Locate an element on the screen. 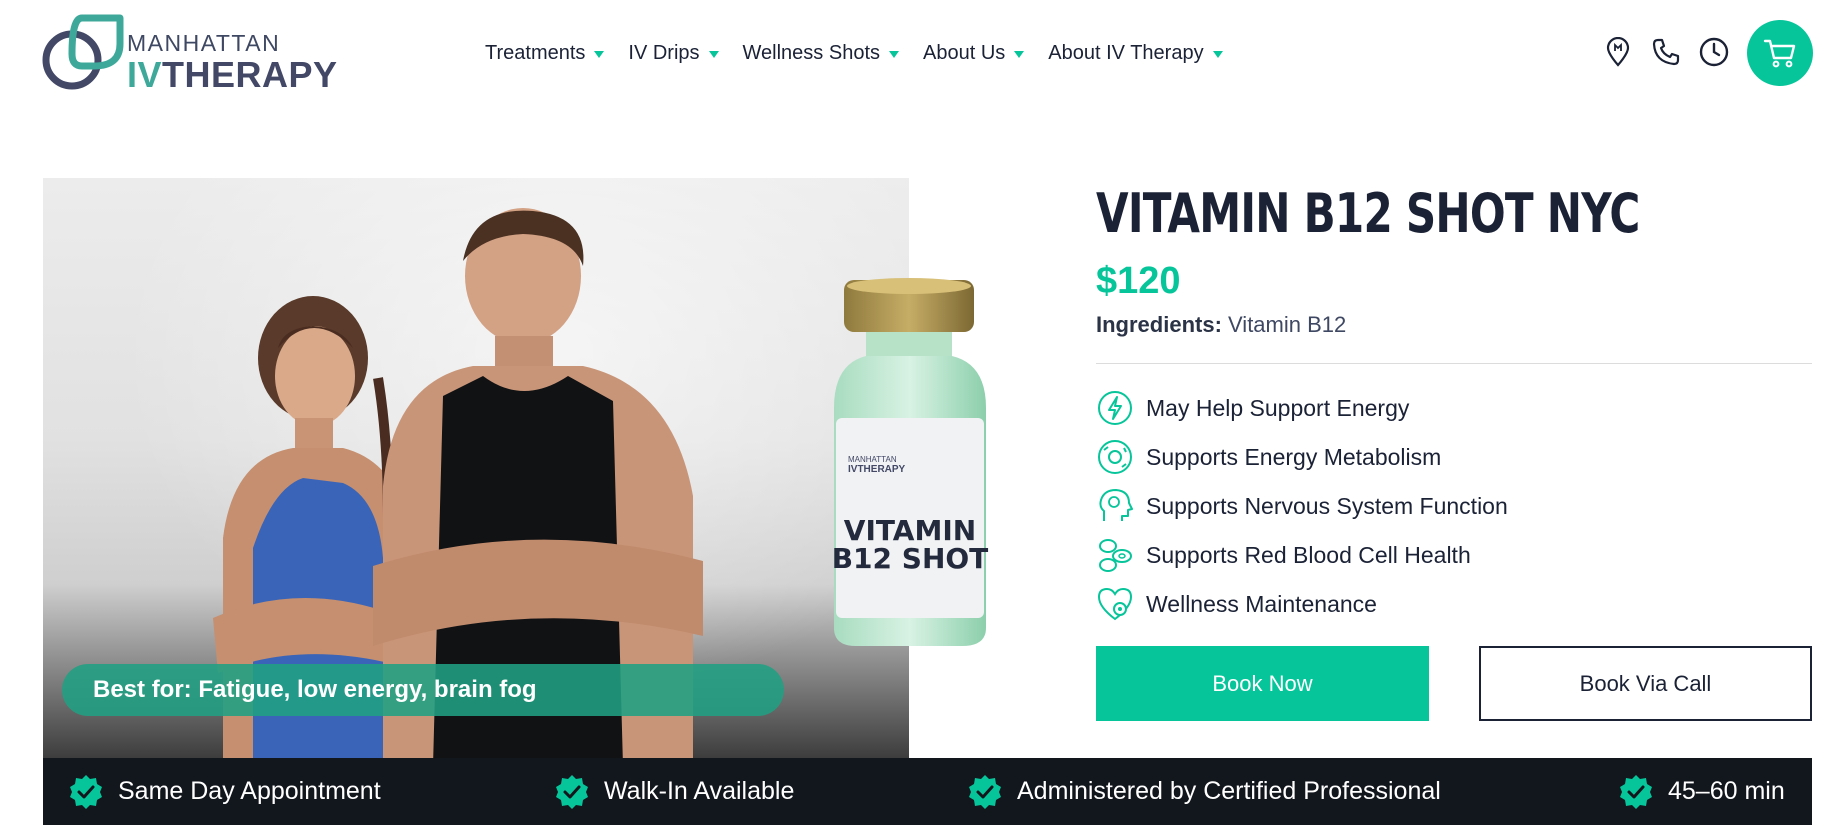  feature-same-day: Same Day Appointment is located at coordinates (224, 791).